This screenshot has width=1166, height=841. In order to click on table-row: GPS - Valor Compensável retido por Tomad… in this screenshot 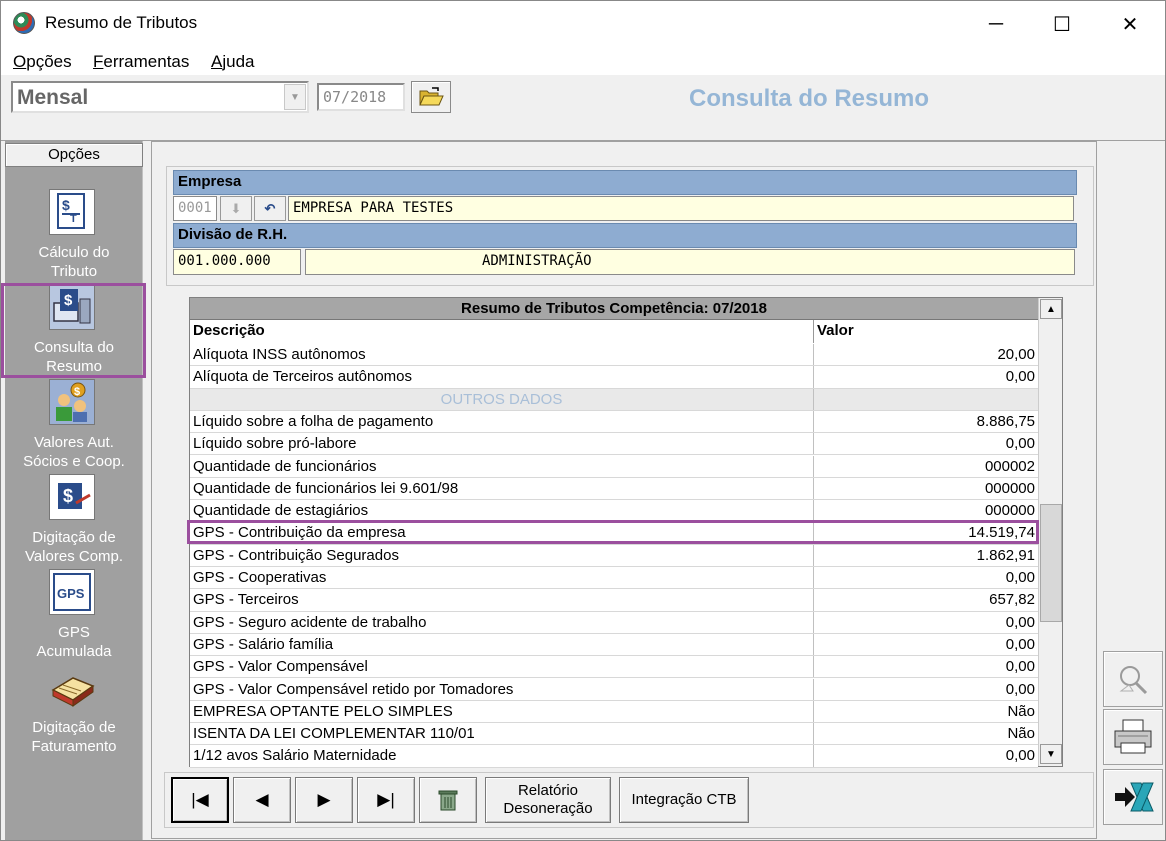, I will do `click(614, 689)`.